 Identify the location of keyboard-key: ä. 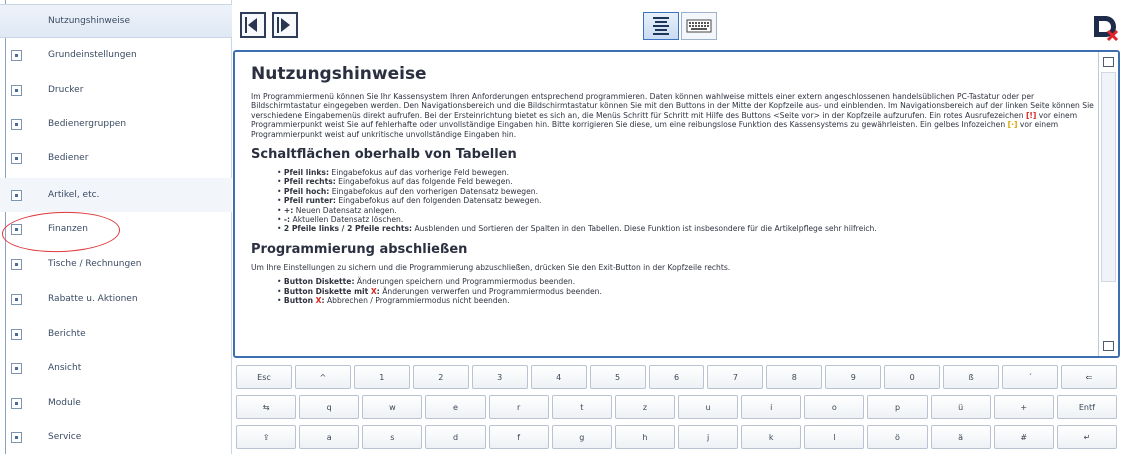
(960, 437).